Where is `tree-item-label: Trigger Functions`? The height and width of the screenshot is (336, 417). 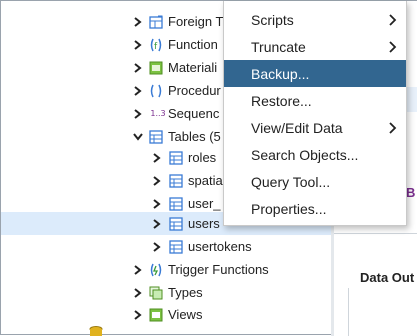
tree-item-label: Trigger Functions is located at coordinates (218, 269).